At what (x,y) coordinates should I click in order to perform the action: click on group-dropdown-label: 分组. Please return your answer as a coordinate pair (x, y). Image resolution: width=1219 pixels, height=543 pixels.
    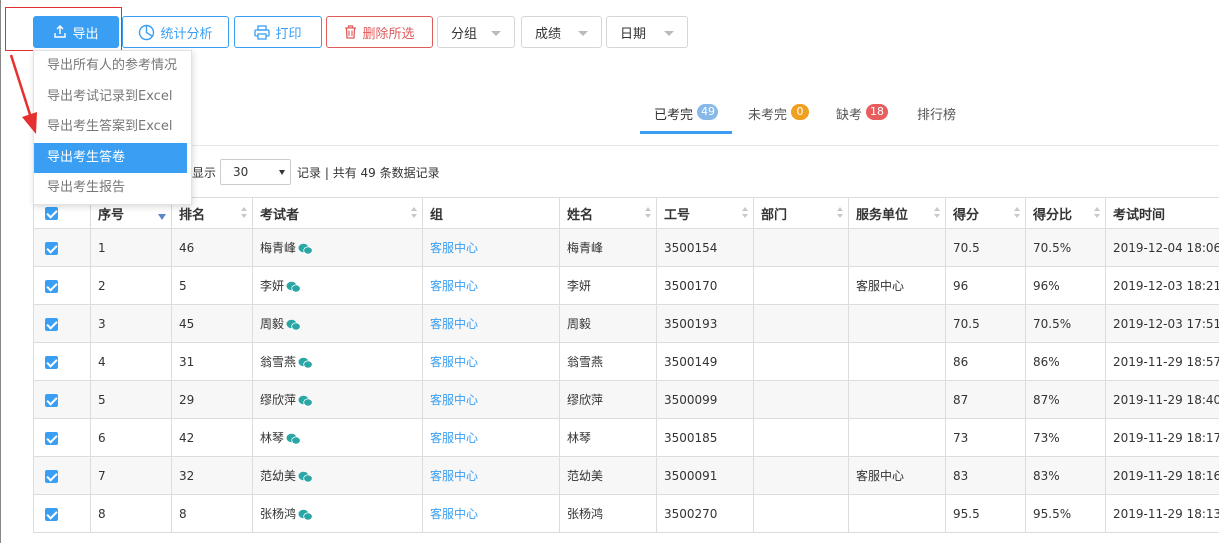
    Looking at the image, I should click on (464, 34).